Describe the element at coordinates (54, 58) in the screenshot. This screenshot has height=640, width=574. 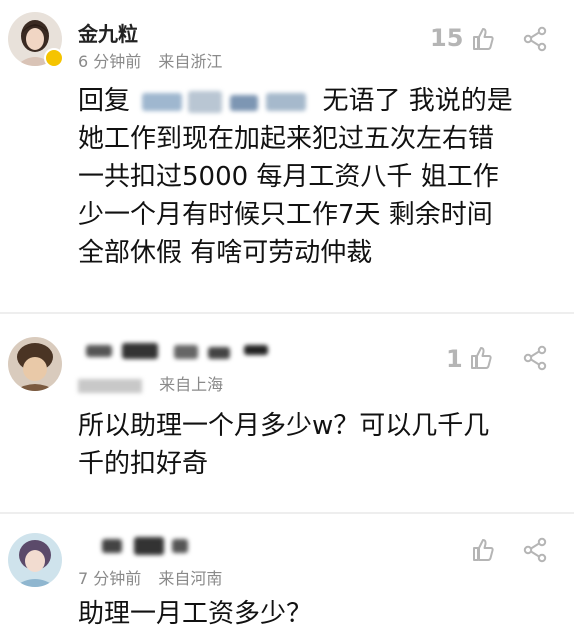
I see `vip-badge-icon` at that location.